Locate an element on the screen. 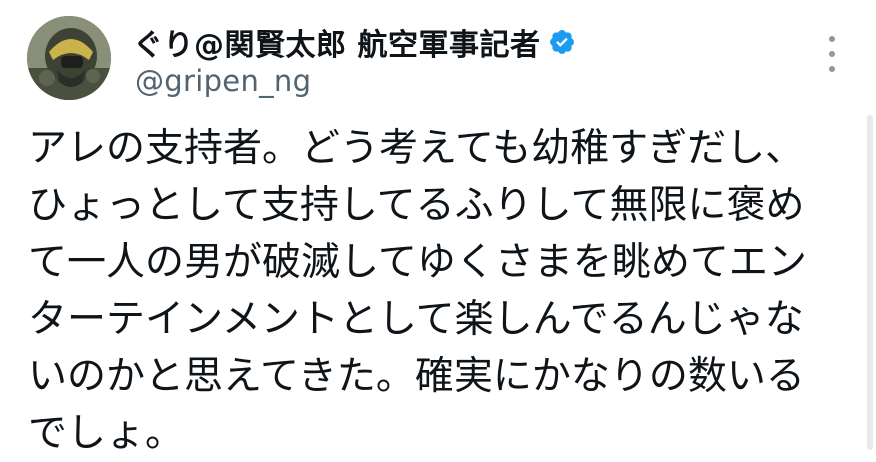 This screenshot has height=462, width=876. more-options-icon is located at coordinates (832, 54).